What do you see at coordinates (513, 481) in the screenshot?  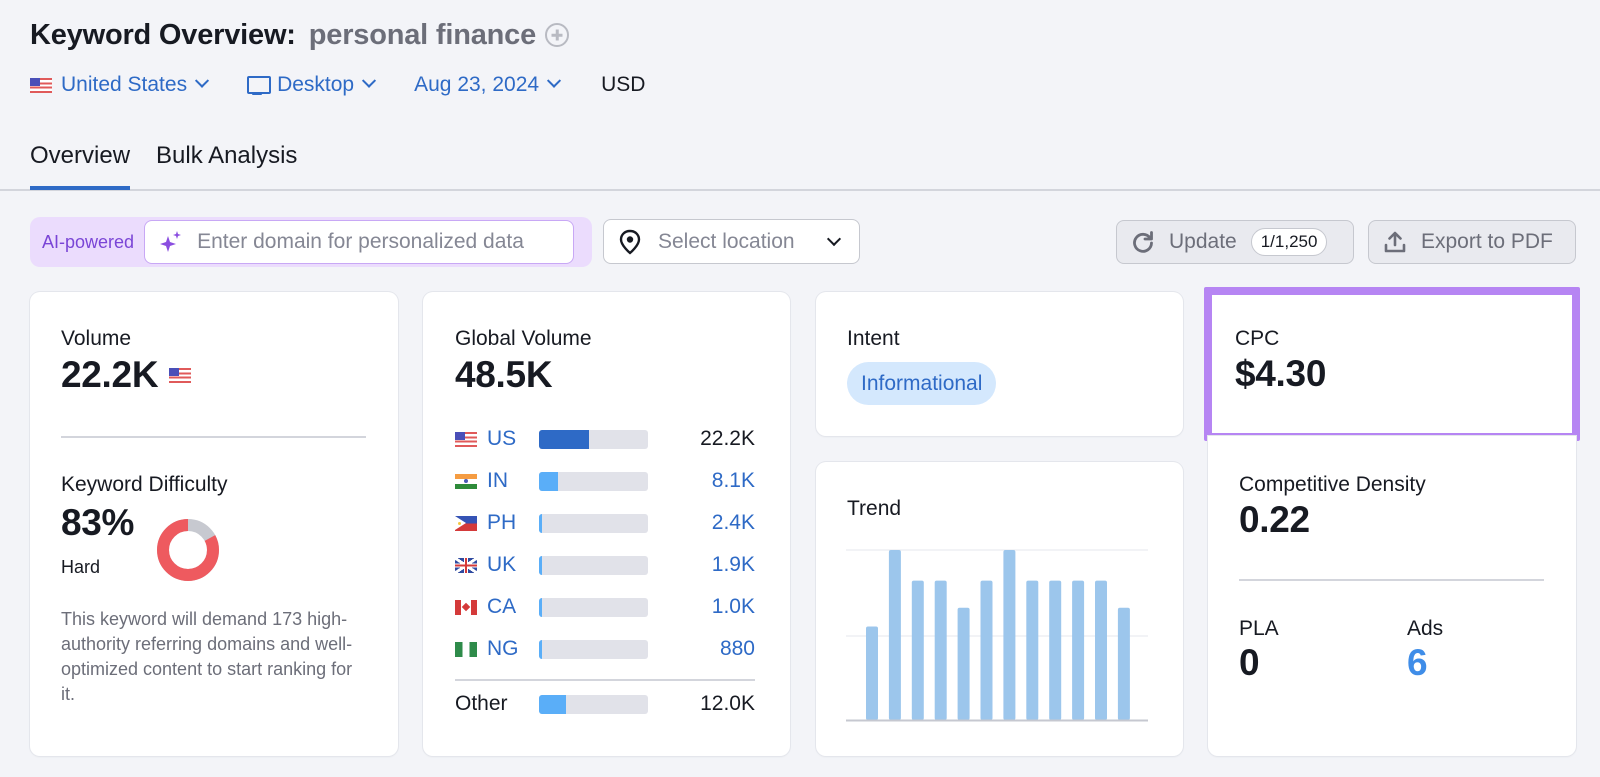 I see `country-code: IN` at bounding box center [513, 481].